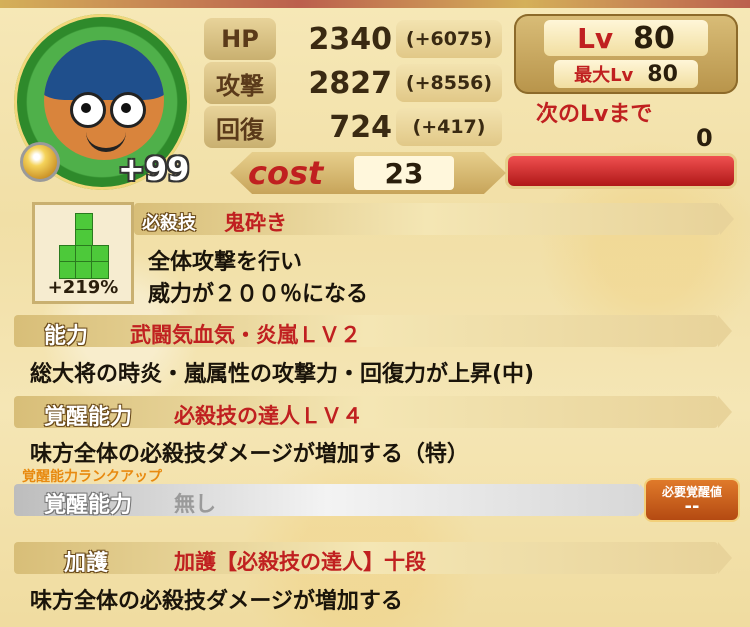  What do you see at coordinates (286, 173) in the screenshot?
I see `cost-label: cost` at bounding box center [286, 173].